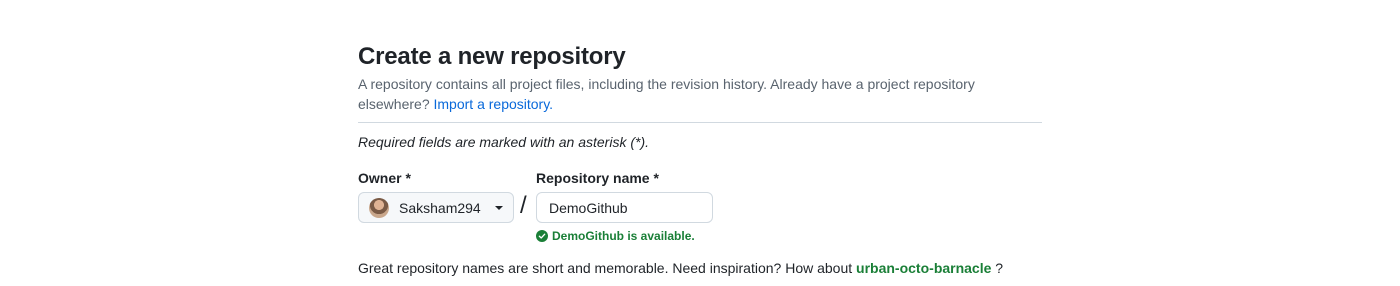  Describe the element at coordinates (494, 104) in the screenshot. I see `import-repository-link: Import a repository.` at that location.